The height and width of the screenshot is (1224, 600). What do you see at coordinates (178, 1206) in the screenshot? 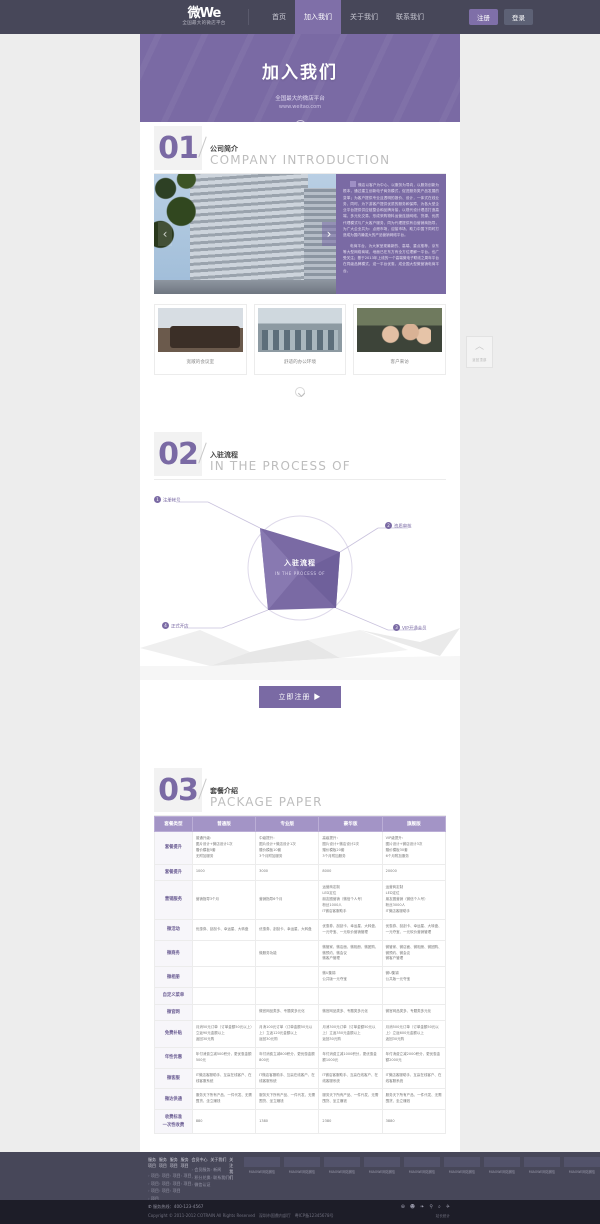
I see `footer-phone-text: 服务热线：400-123-4567` at bounding box center [178, 1206].